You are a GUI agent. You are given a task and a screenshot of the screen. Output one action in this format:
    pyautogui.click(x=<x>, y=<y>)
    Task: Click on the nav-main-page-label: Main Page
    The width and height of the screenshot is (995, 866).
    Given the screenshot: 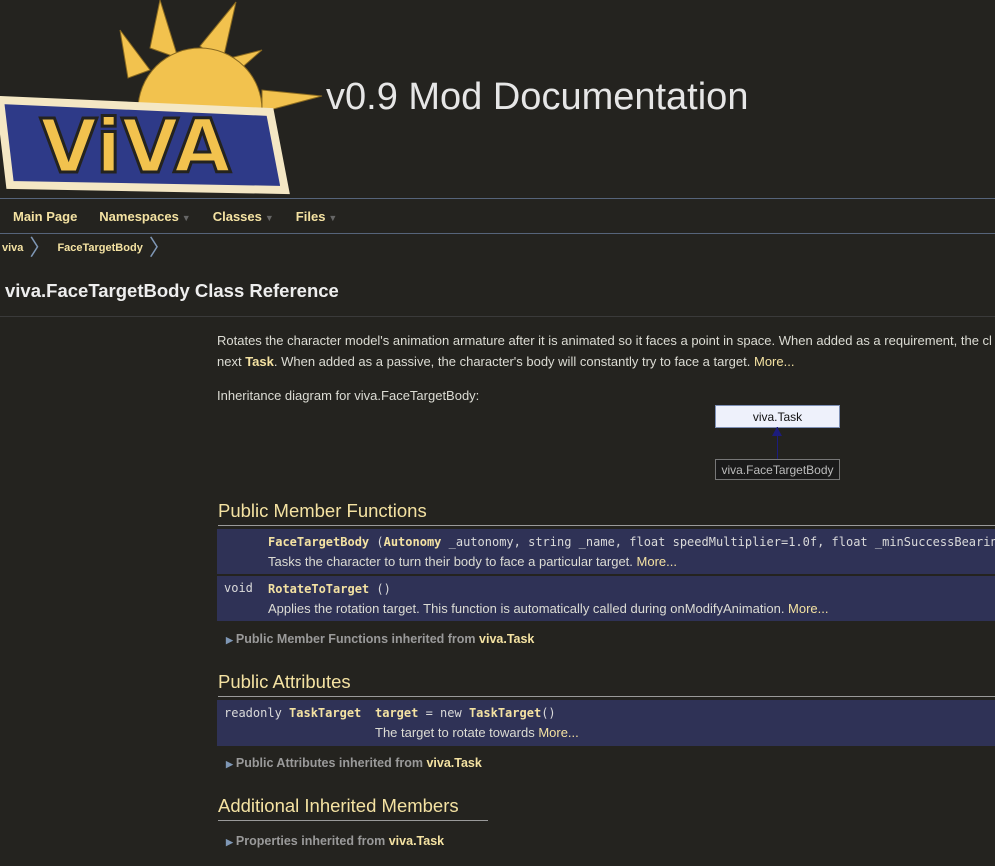 What is the action you would take?
    pyautogui.click(x=45, y=216)
    